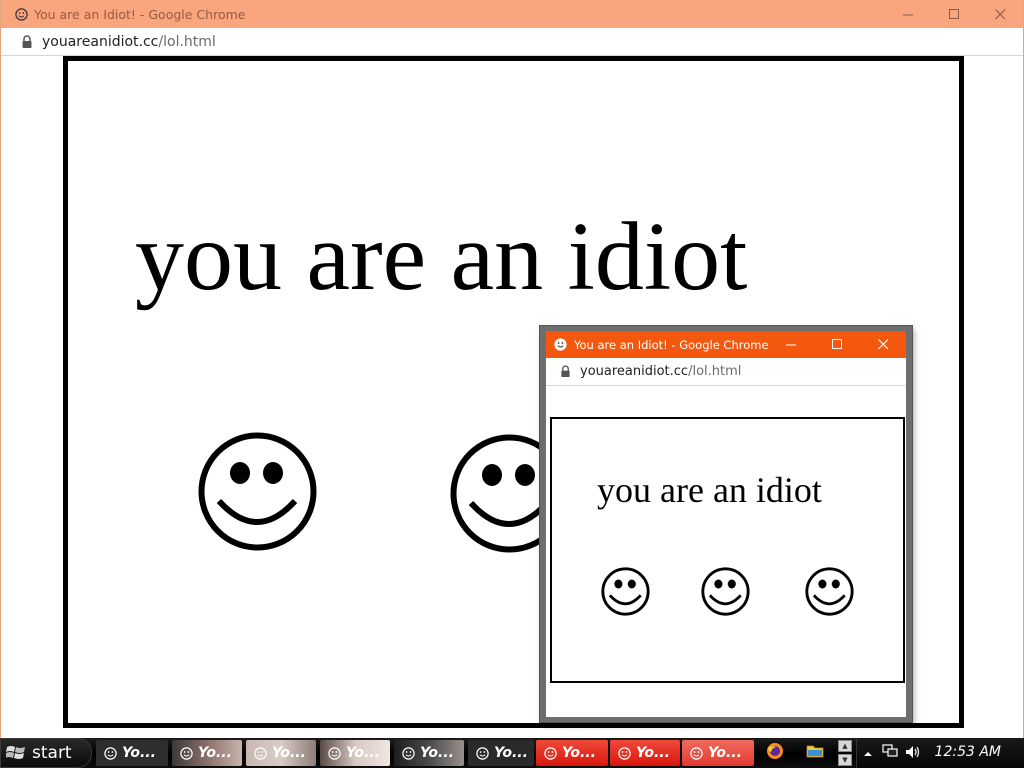 The image size is (1024, 768). I want to click on popup-close-button, so click(883, 344).